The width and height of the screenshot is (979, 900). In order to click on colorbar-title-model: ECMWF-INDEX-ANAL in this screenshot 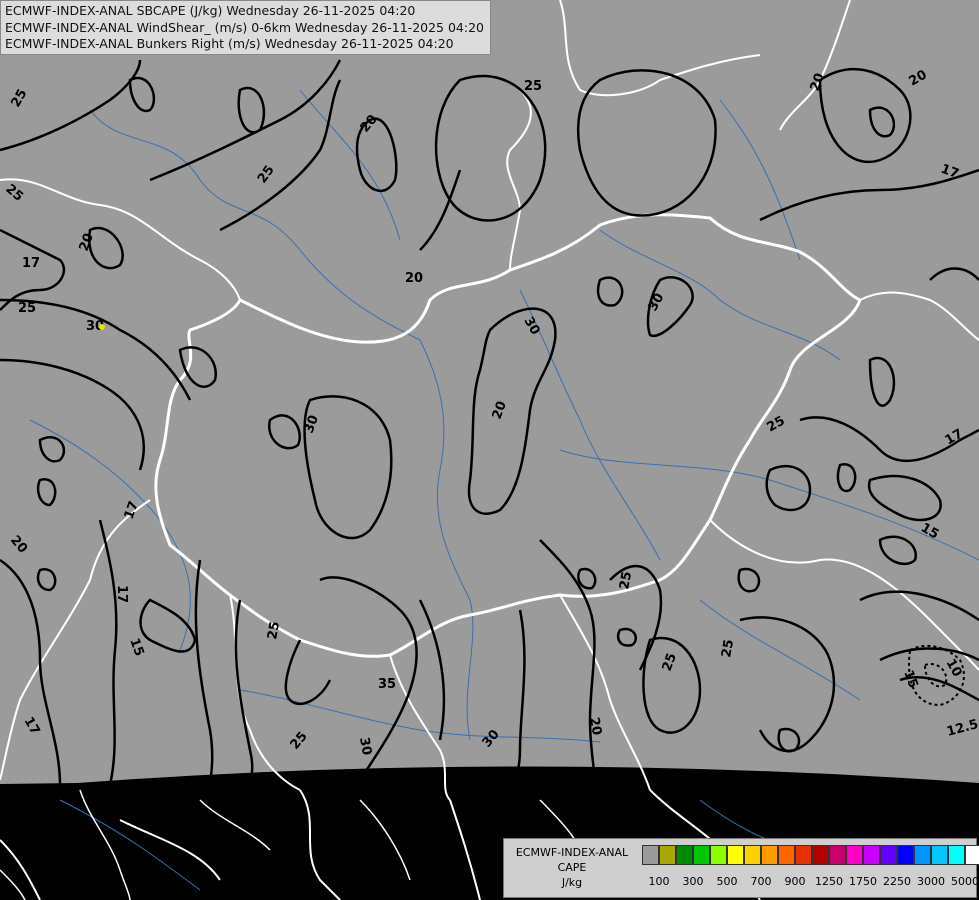, I will do `click(572, 852)`.